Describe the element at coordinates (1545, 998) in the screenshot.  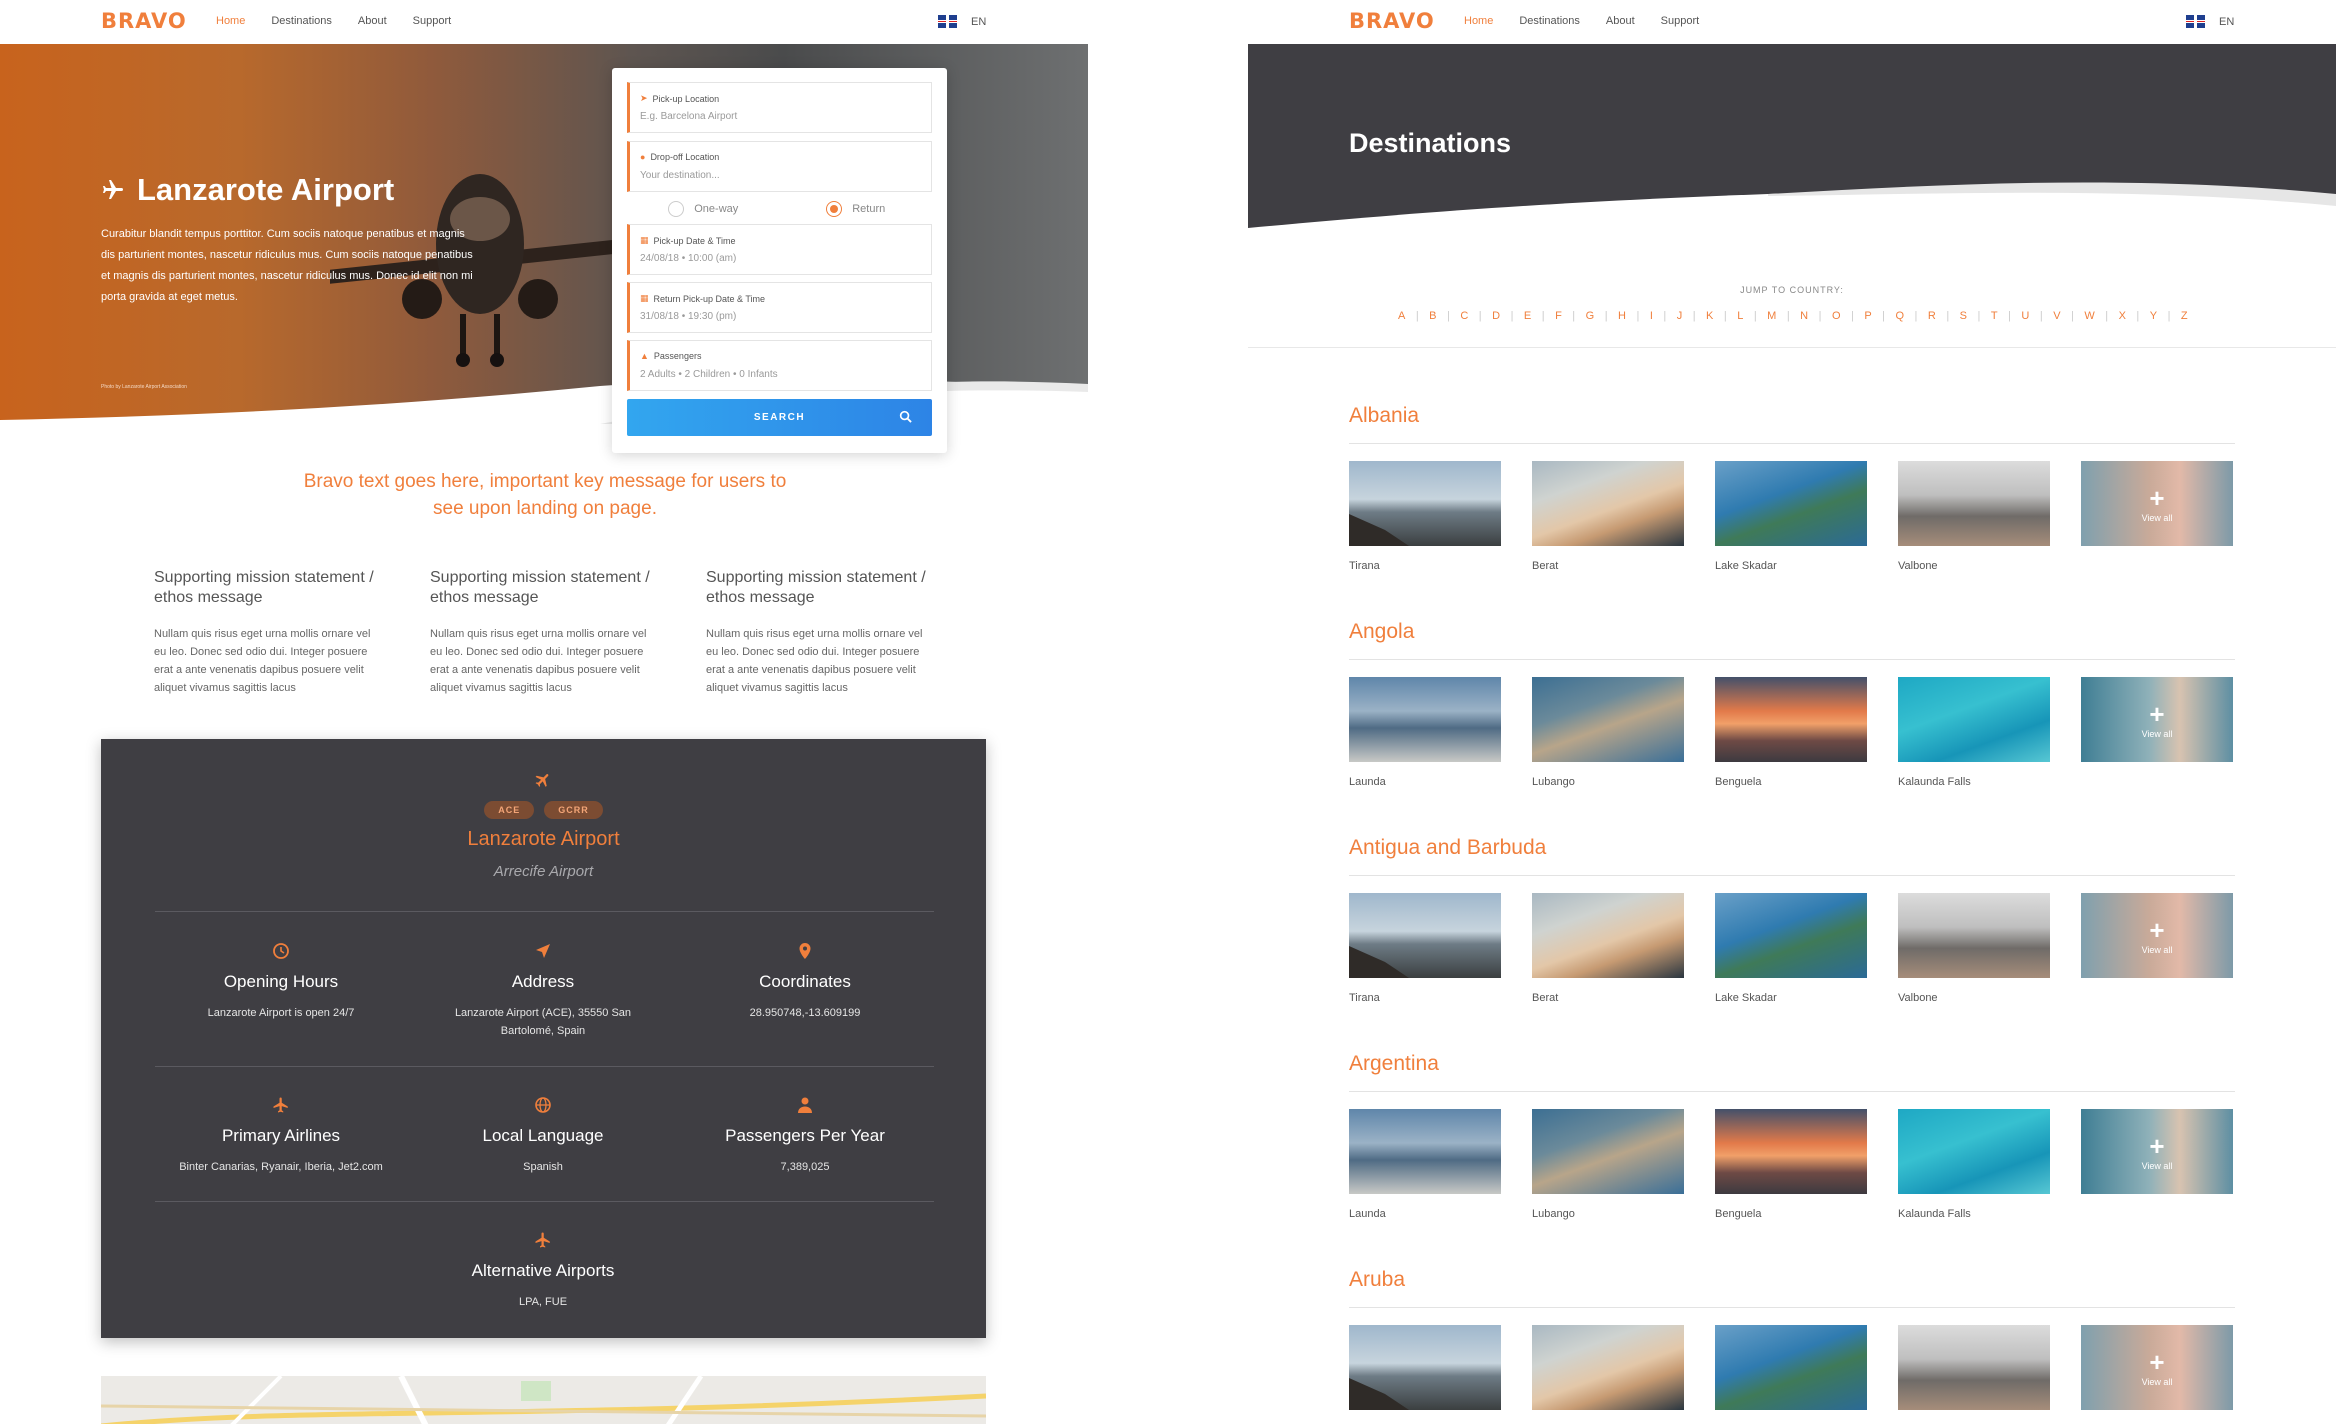
I see `destination-name: Berat` at that location.